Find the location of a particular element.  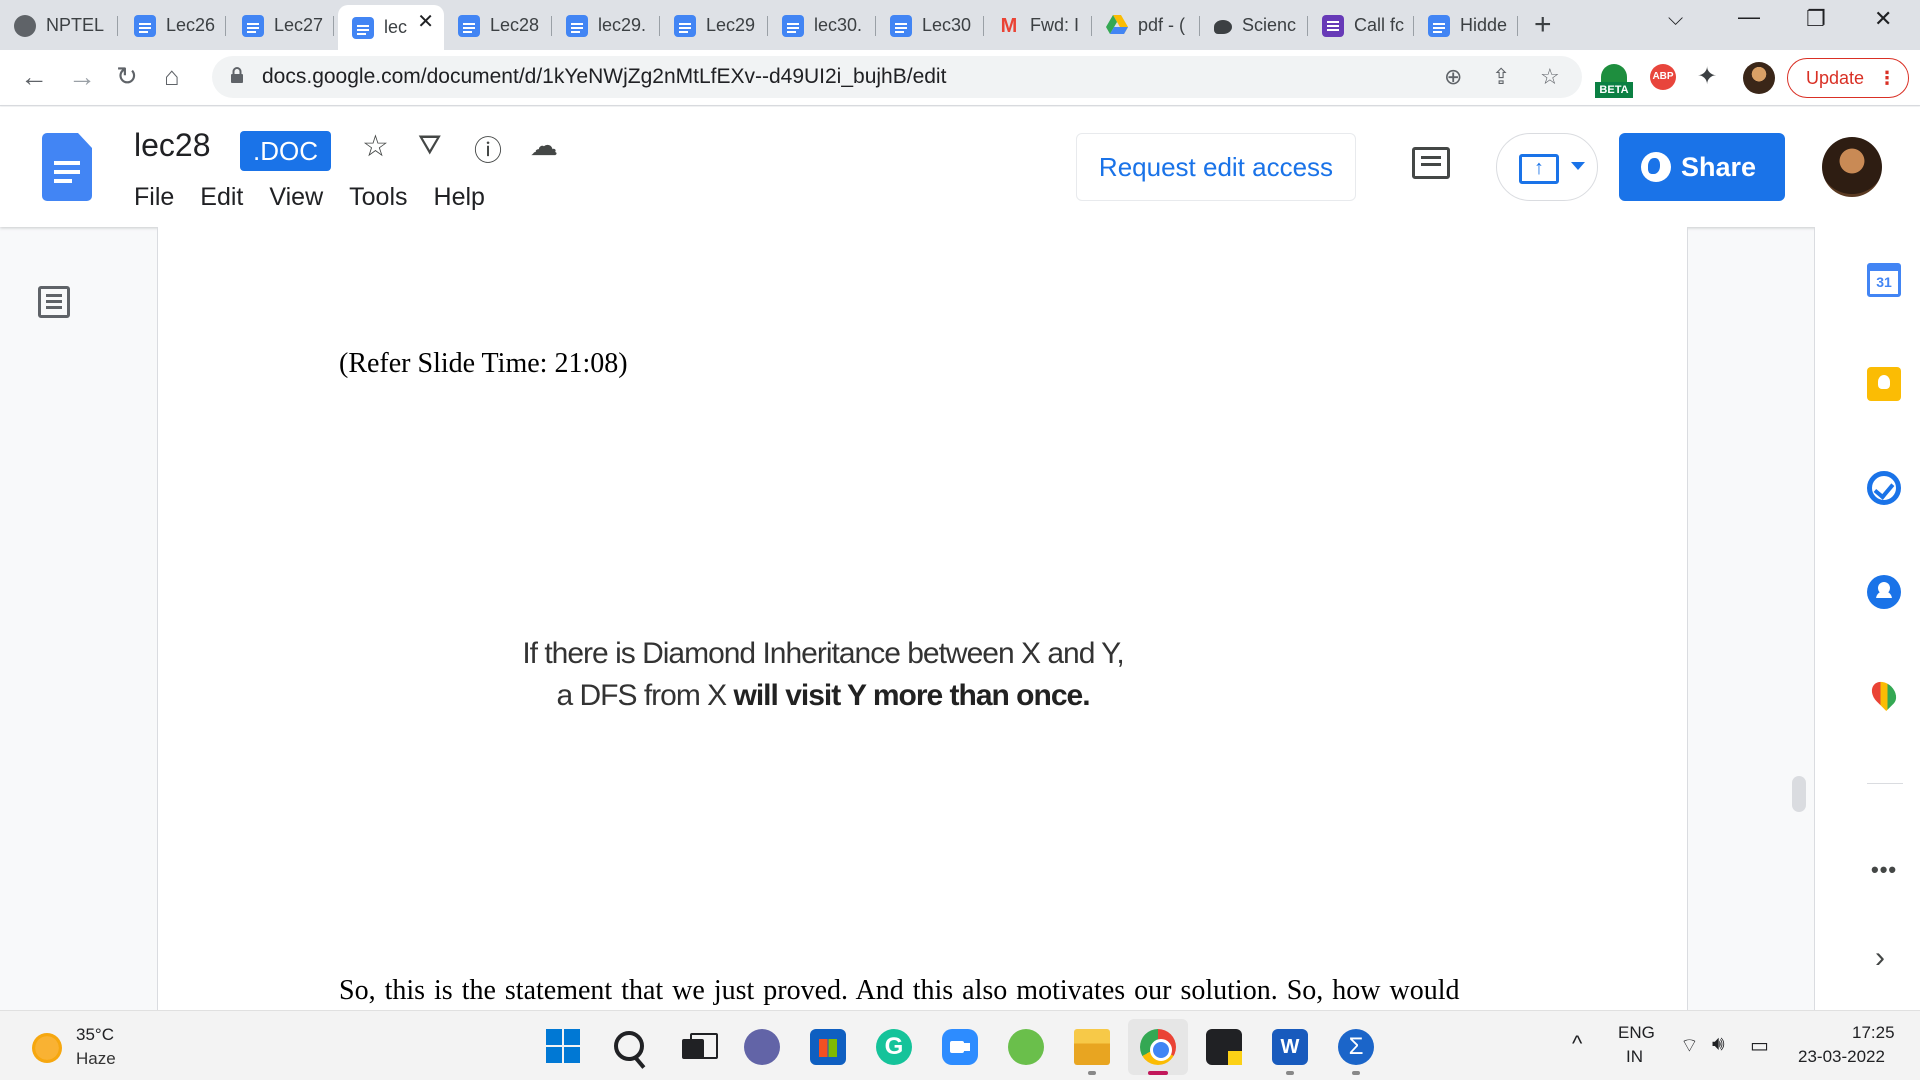

scrollbar-thumb is located at coordinates (1799, 794).